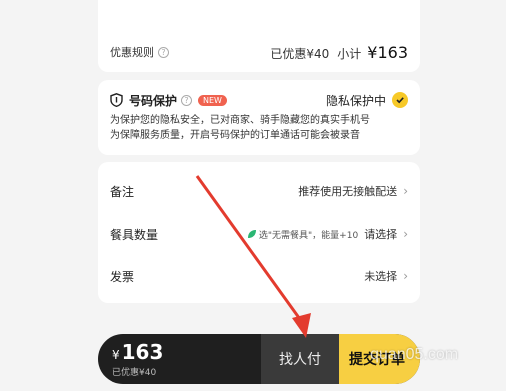  Describe the element at coordinates (186, 352) in the screenshot. I see `total-price: ¥163` at that location.